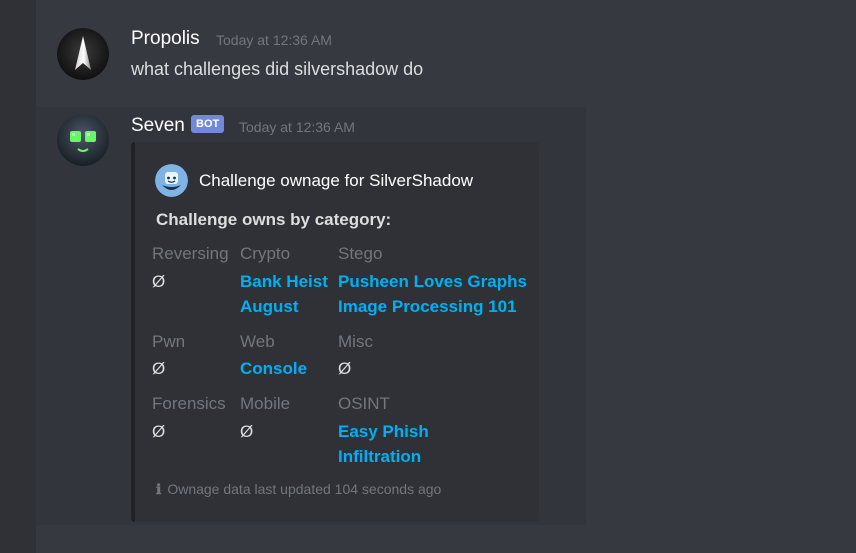 Image resolution: width=856 pixels, height=553 pixels. Describe the element at coordinates (159, 368) in the screenshot. I see `field-value-pwn: Ø` at that location.